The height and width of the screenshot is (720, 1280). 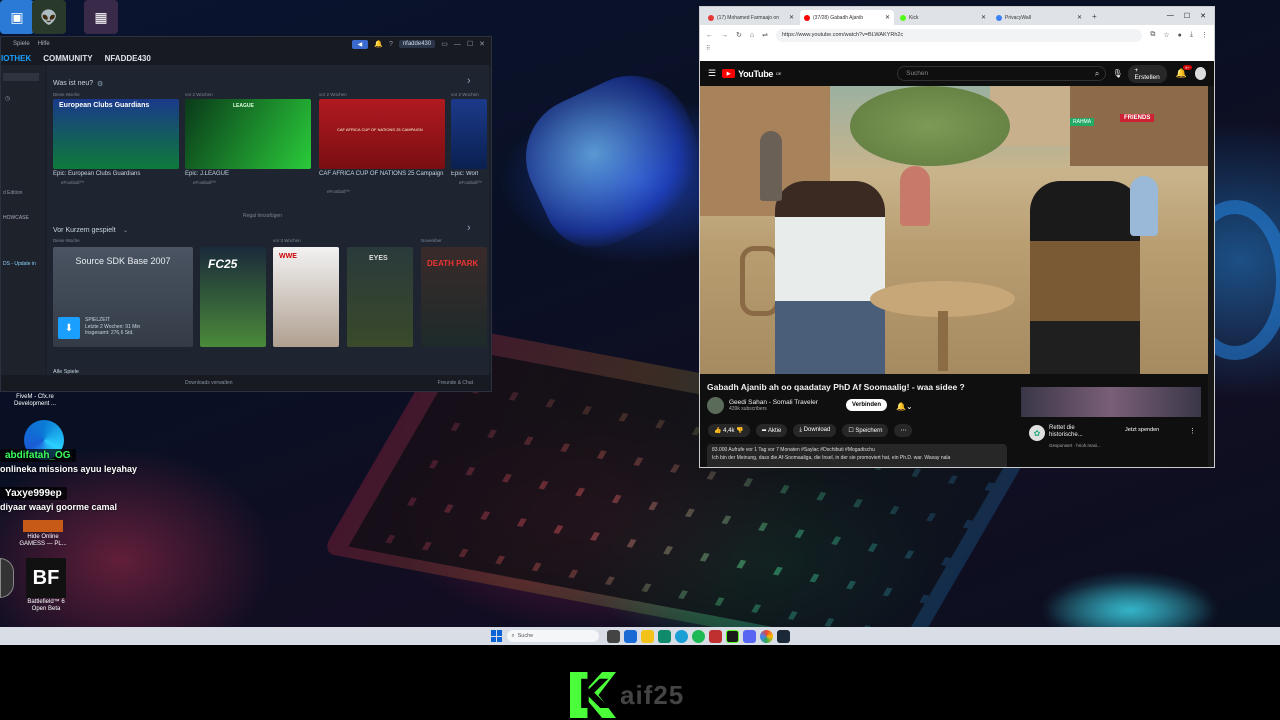 What do you see at coordinates (1039, 17) in the screenshot?
I see `browser-tab: PrivacyWall ✕` at bounding box center [1039, 17].